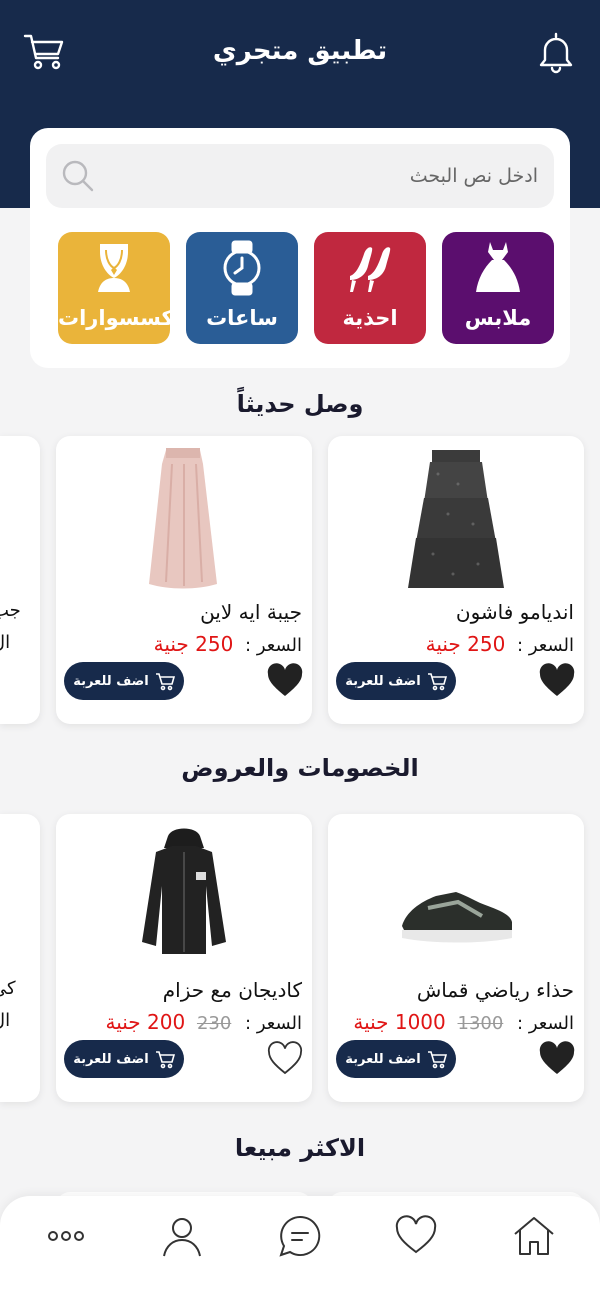  I want to click on partial-name: كي, so click(8, 988).